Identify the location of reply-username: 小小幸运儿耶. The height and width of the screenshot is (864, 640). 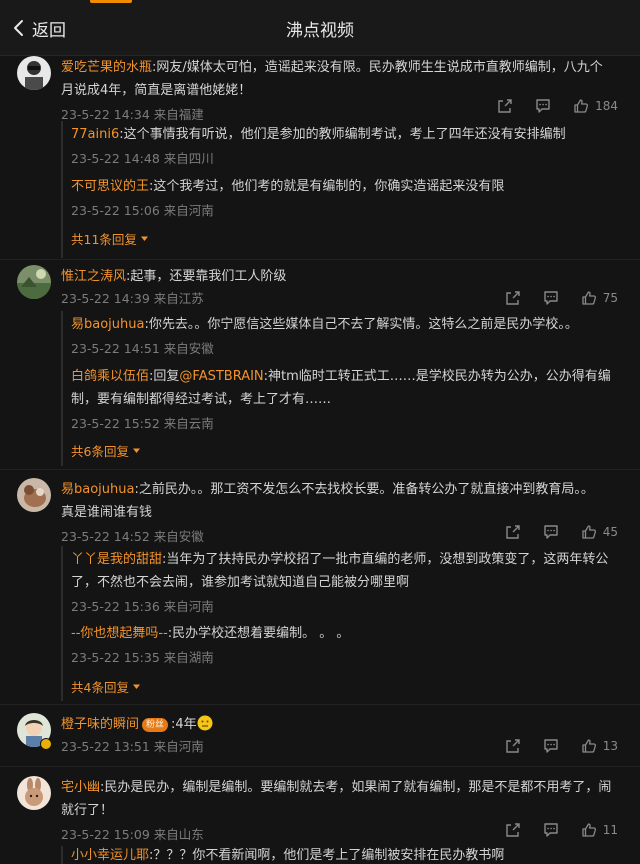
(110, 855).